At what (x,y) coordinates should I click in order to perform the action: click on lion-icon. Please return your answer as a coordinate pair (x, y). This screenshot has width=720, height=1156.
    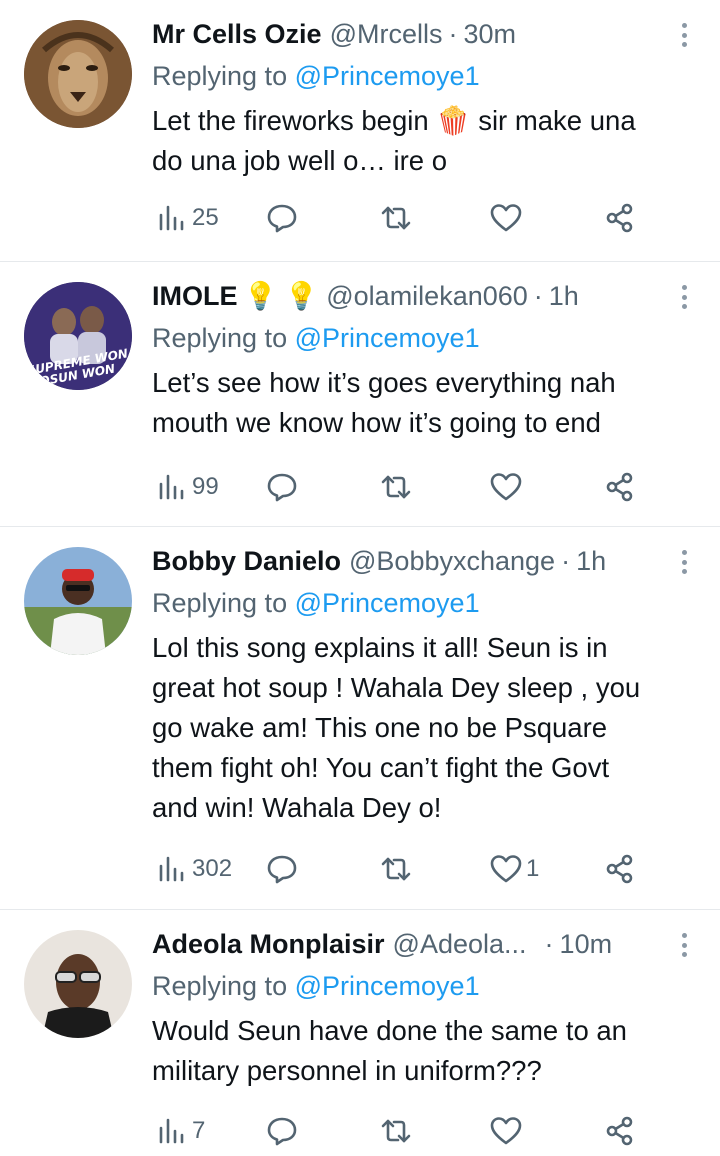
    Looking at the image, I should click on (78, 74).